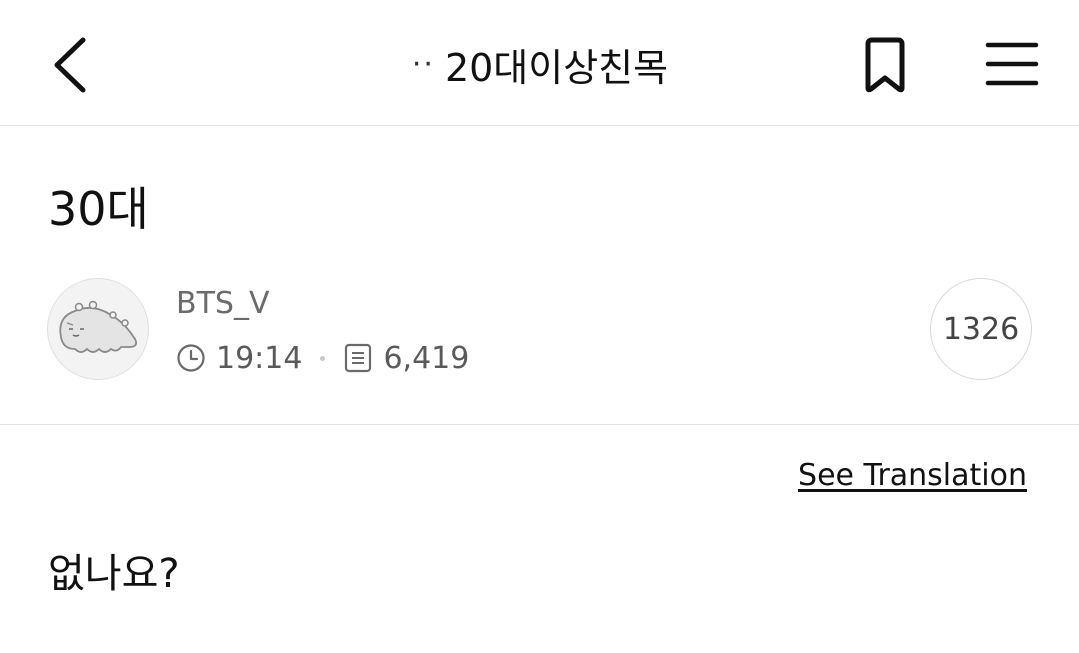  What do you see at coordinates (539, 424) in the screenshot?
I see `divider` at bounding box center [539, 424].